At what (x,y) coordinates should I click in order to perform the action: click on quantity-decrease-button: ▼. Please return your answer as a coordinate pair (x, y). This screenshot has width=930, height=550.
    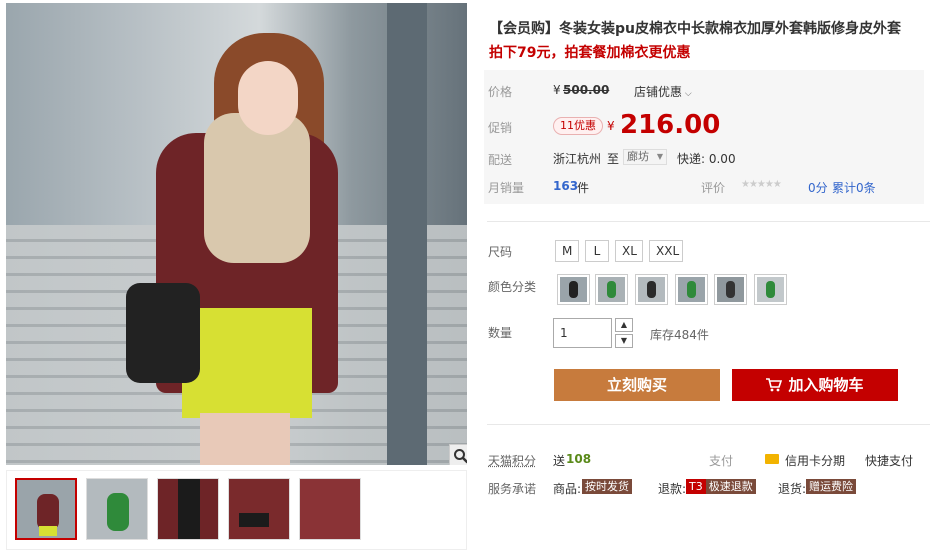
    Looking at the image, I should click on (624, 341).